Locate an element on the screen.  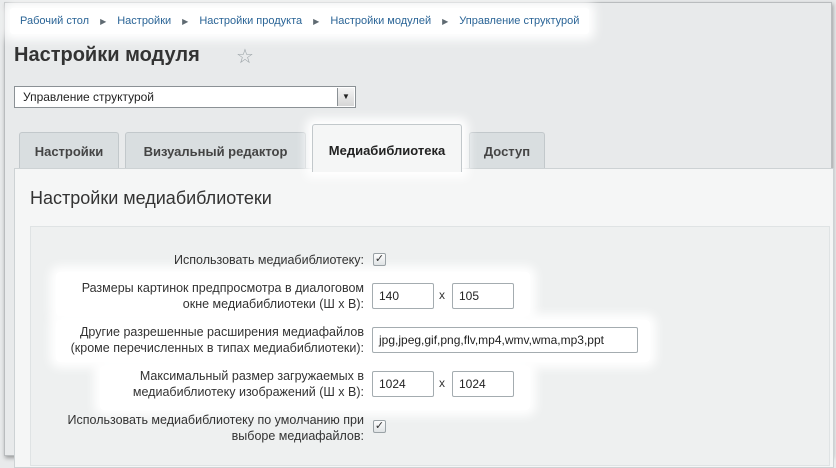
star-icon: ☆ is located at coordinates (245, 56).